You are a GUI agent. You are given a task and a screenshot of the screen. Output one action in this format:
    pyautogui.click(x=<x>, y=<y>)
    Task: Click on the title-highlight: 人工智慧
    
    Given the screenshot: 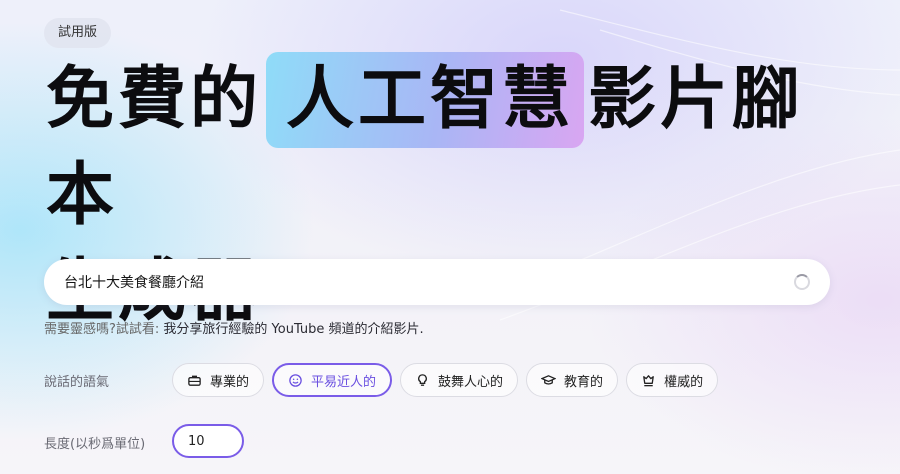 What is the action you would take?
    pyautogui.click(x=425, y=100)
    